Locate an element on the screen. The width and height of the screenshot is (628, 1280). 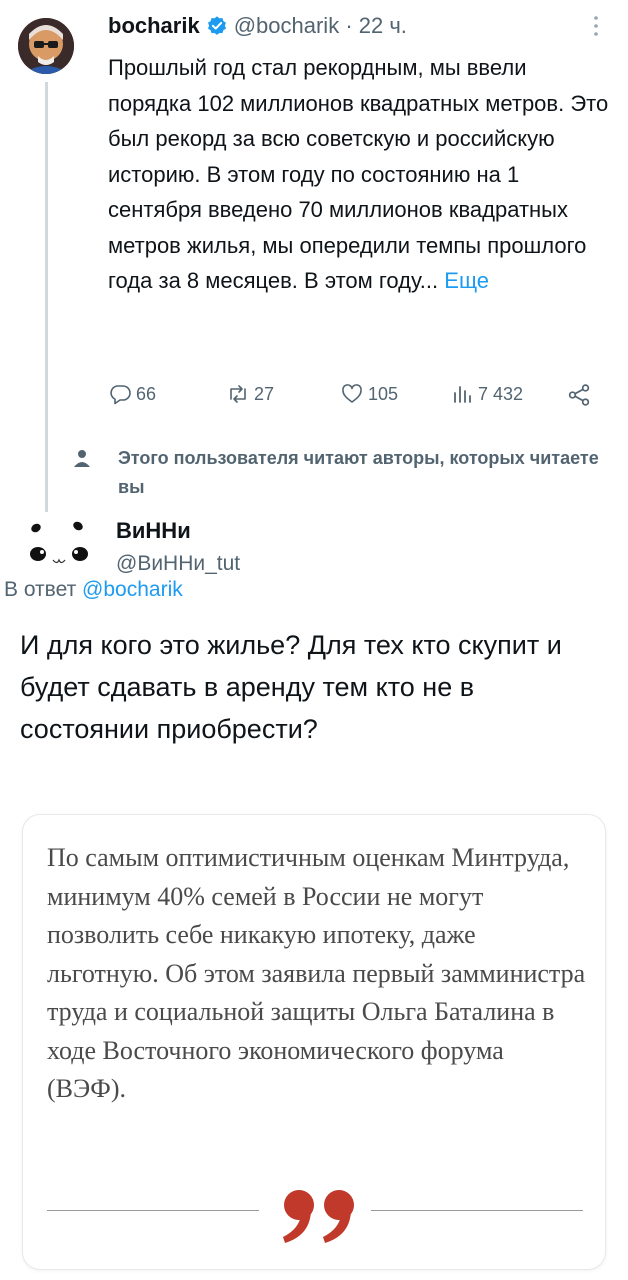
reply-button: 66 is located at coordinates (132, 394).